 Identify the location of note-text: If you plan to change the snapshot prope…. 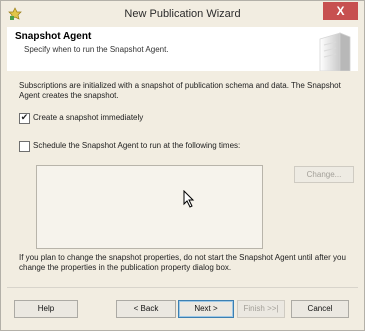
(184, 263).